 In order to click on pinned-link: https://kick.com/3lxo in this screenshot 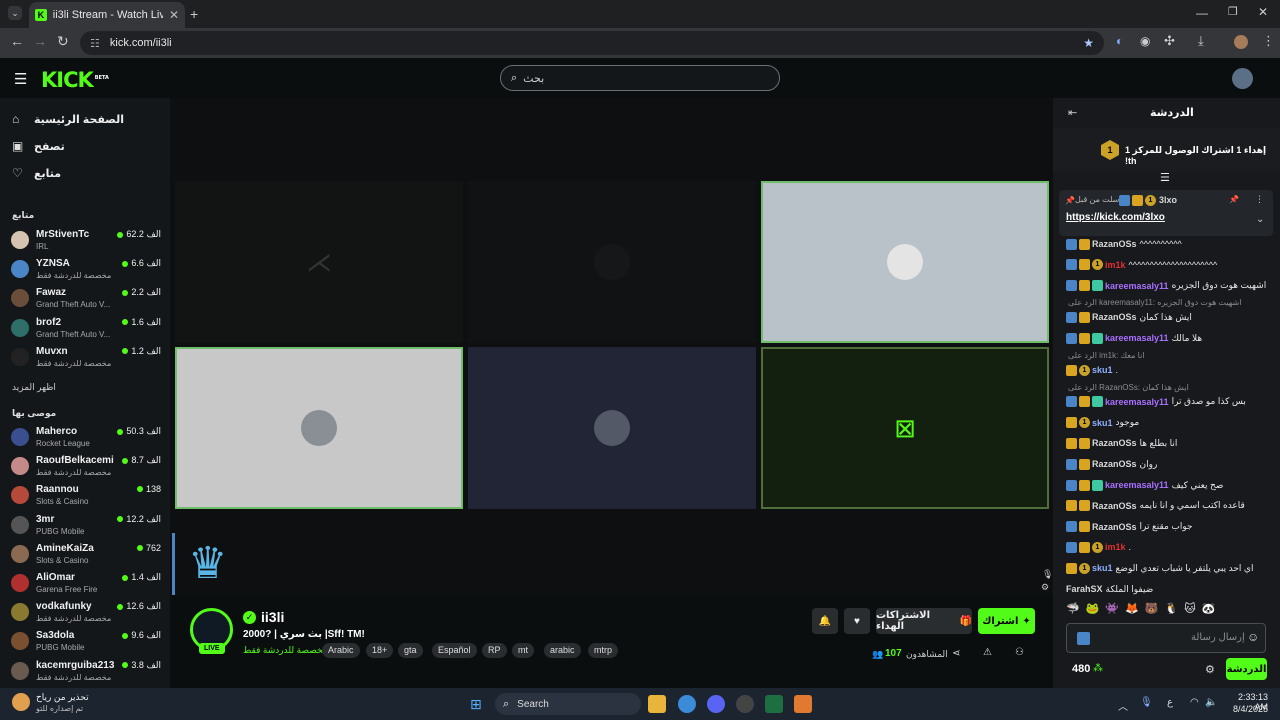, I will do `click(1115, 217)`.